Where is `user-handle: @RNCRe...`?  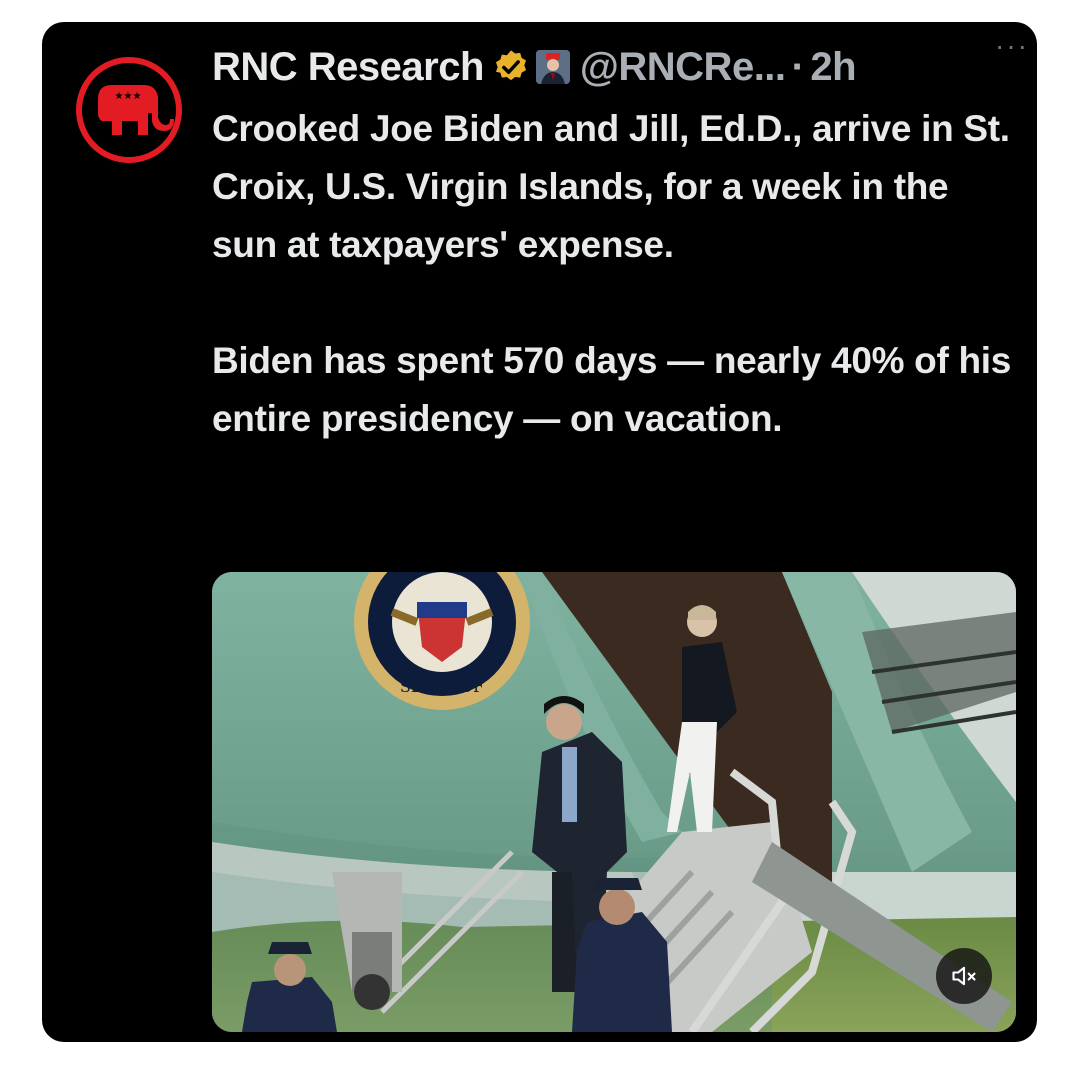
user-handle: @RNCRe... is located at coordinates (683, 67).